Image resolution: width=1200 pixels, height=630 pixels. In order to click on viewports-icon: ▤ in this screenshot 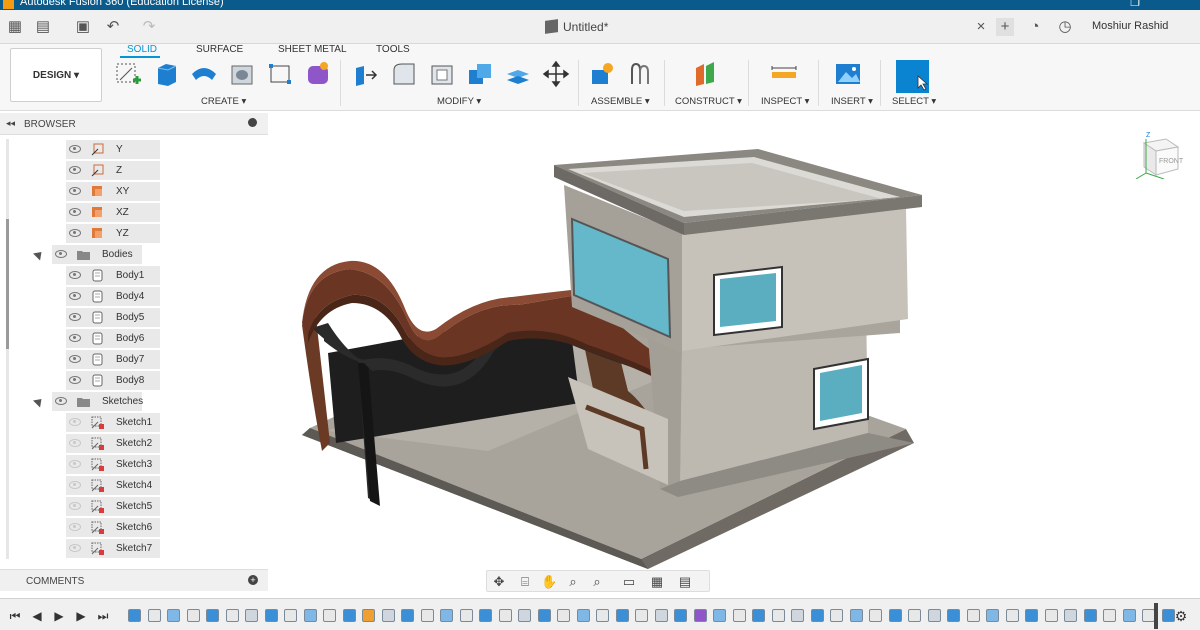, I will do `click(685, 582)`.